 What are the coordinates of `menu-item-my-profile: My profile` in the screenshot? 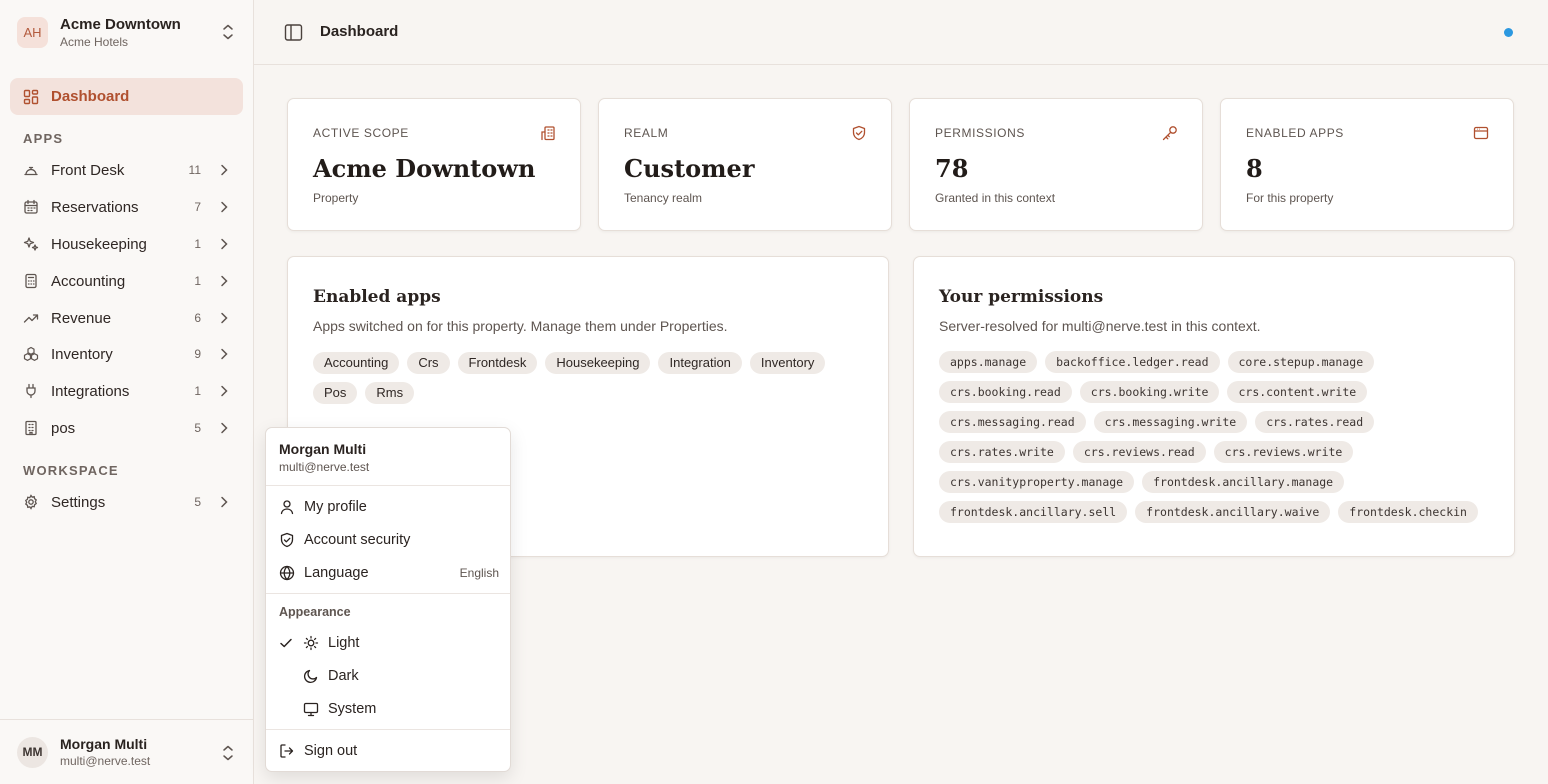 It's located at (389, 507).